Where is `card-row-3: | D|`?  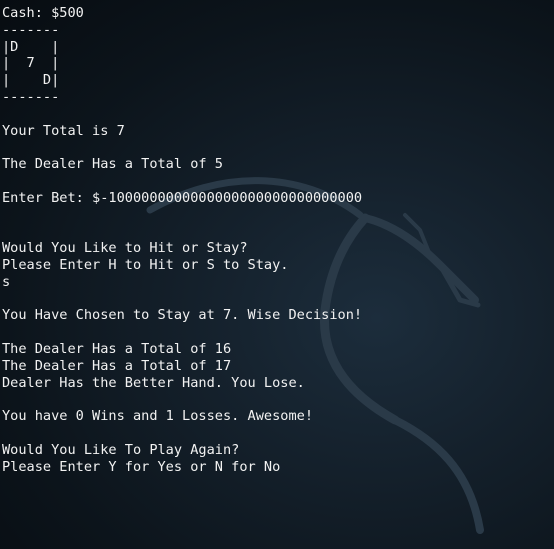
card-row-3: | D| is located at coordinates (31, 80).